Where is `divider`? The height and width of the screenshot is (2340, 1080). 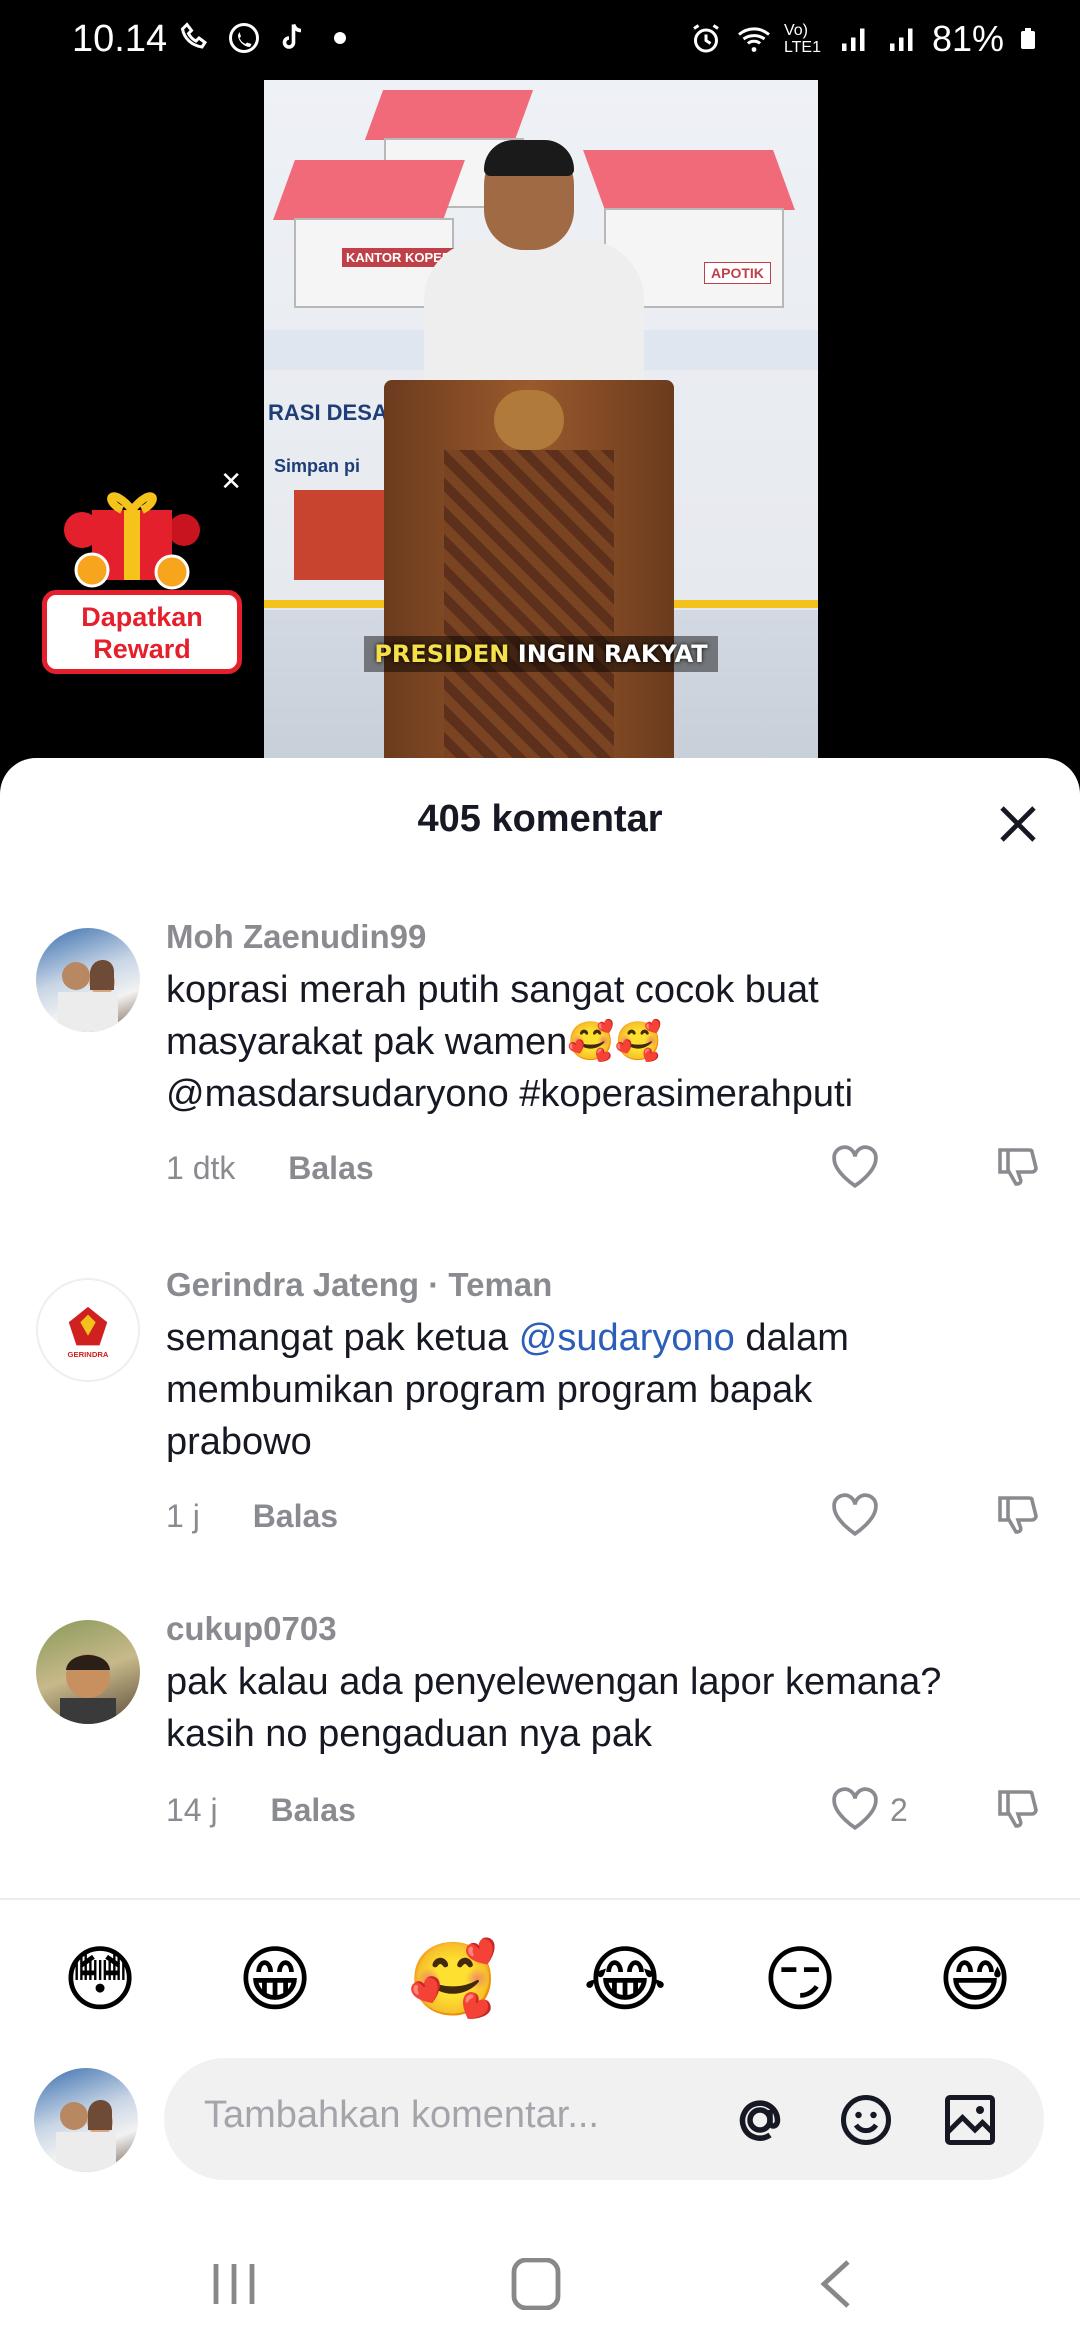 divider is located at coordinates (540, 1899).